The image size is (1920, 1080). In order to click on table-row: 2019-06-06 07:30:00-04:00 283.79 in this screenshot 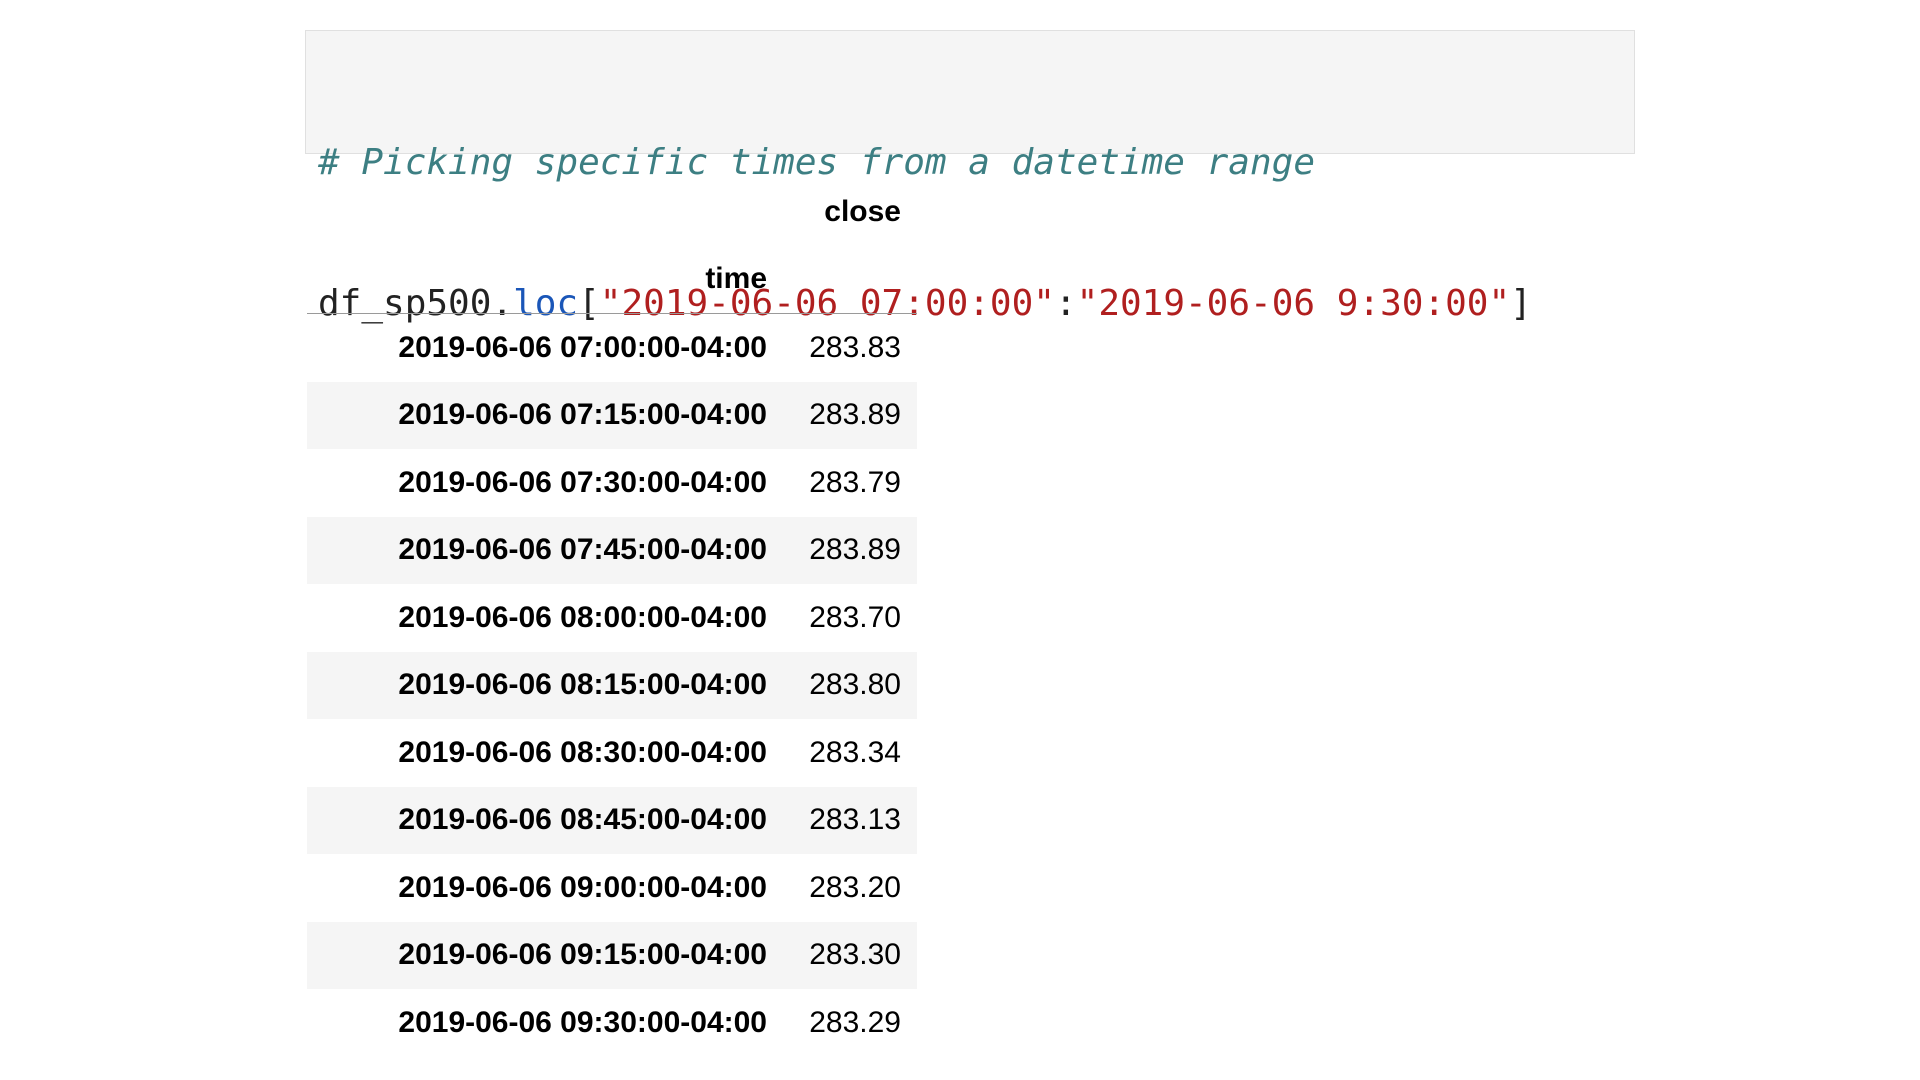, I will do `click(612, 483)`.